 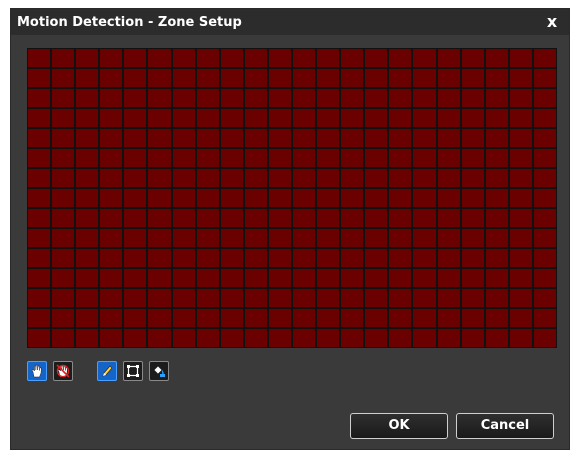 What do you see at coordinates (107, 371) in the screenshot?
I see `pencil-tool-button` at bounding box center [107, 371].